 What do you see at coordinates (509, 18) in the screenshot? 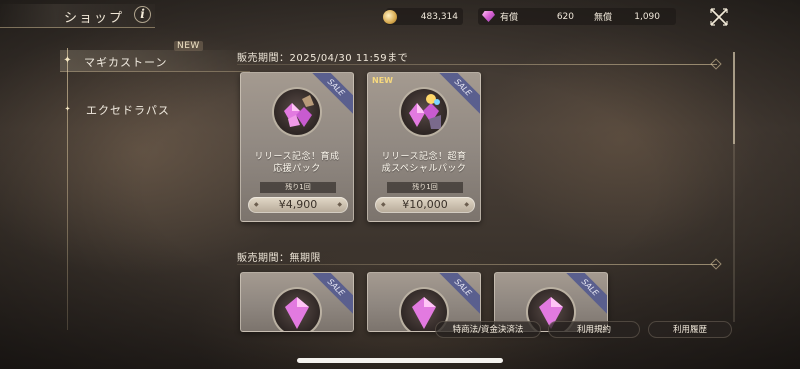
I see `paid-label: 有償` at bounding box center [509, 18].